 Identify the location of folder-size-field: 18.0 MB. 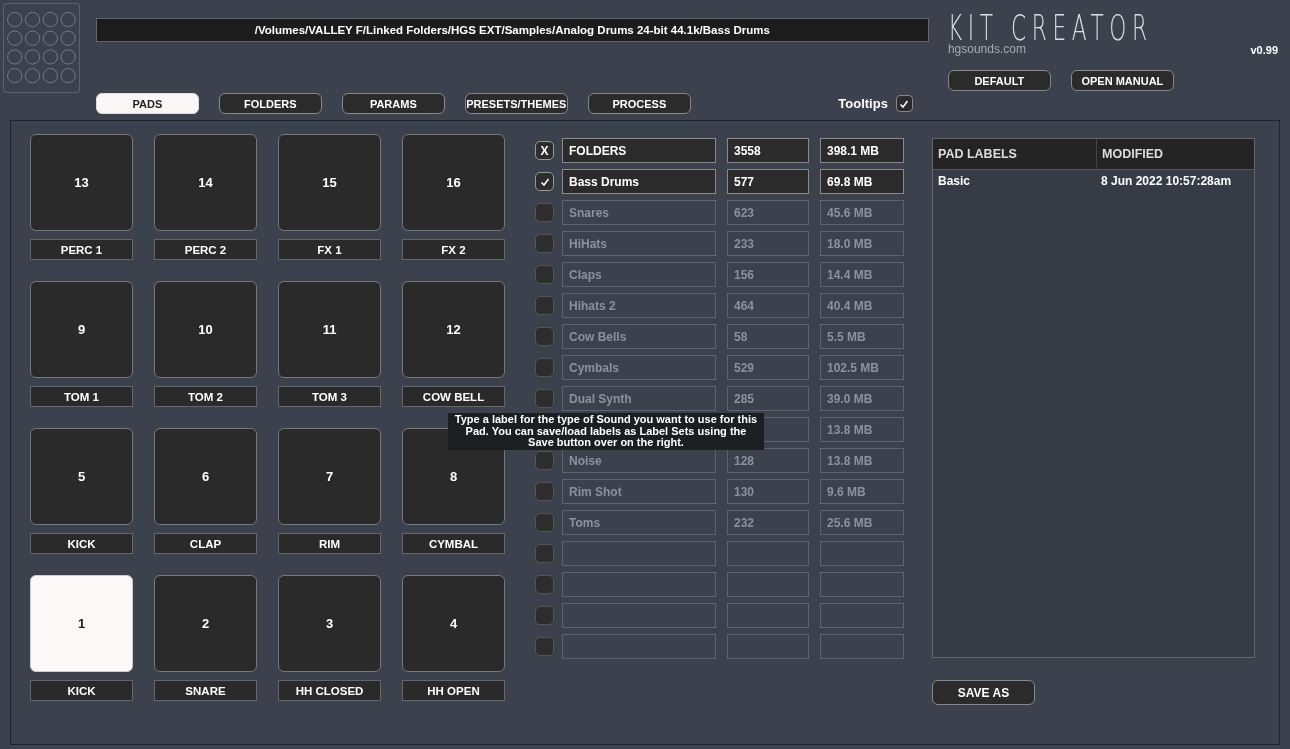
(862, 243).